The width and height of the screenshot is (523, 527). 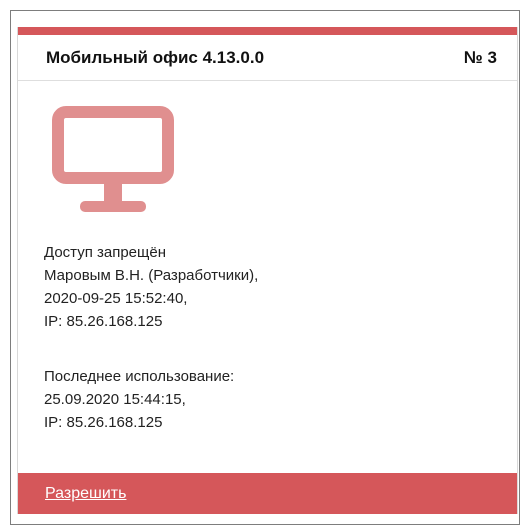 What do you see at coordinates (155, 57) in the screenshot?
I see `card-title: Мобильный офис 4.13.0.0` at bounding box center [155, 57].